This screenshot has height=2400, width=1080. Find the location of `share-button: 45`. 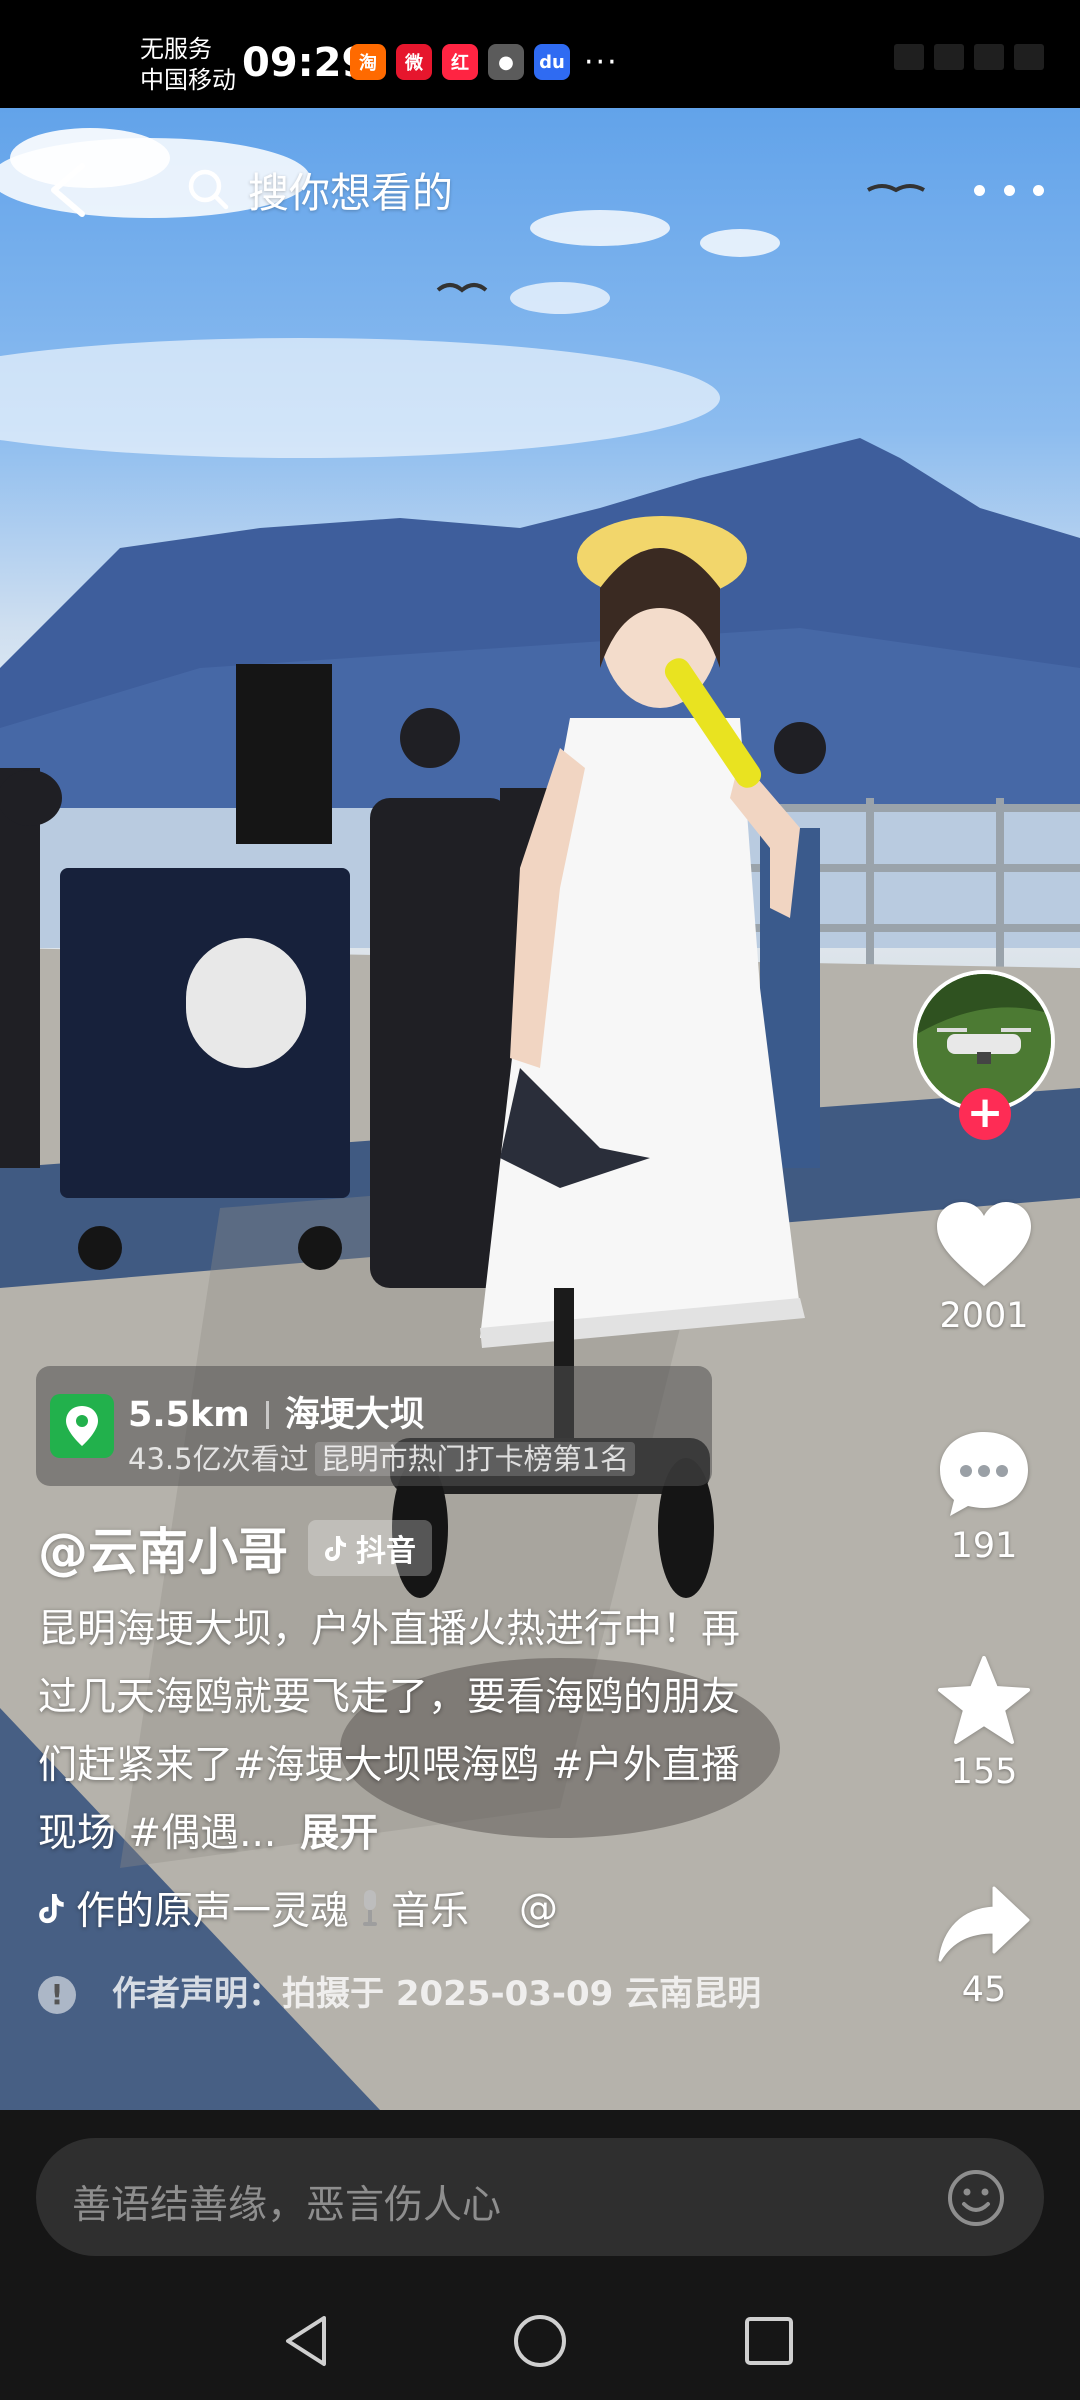

share-button: 45 is located at coordinates (984, 1947).